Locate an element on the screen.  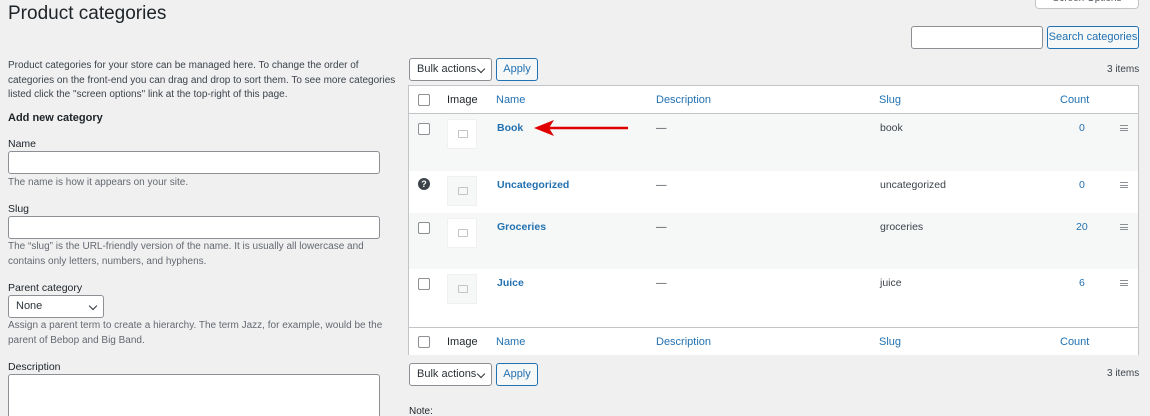
category-slug: book is located at coordinates (891, 128).